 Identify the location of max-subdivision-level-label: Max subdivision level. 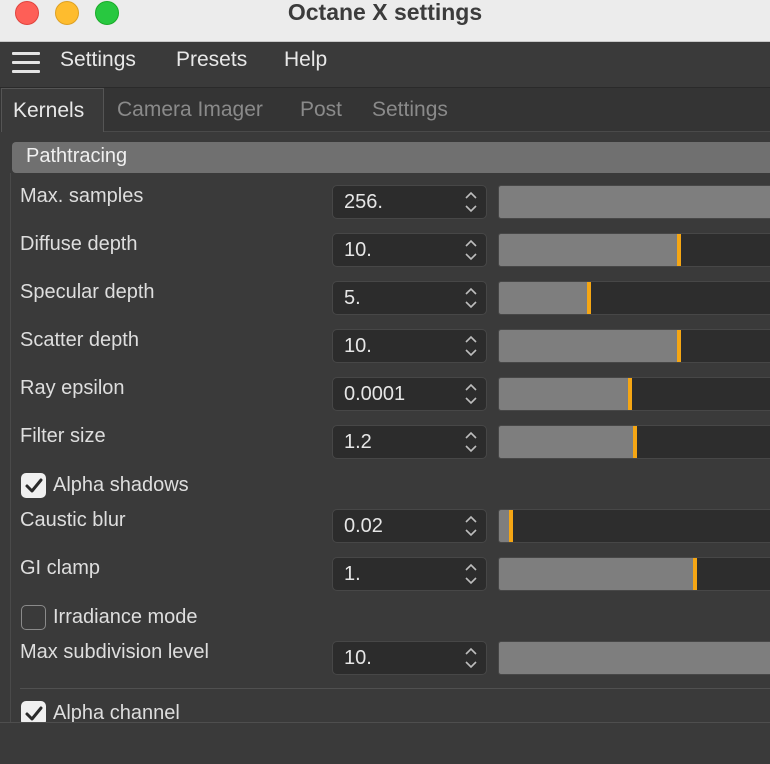
(114, 652).